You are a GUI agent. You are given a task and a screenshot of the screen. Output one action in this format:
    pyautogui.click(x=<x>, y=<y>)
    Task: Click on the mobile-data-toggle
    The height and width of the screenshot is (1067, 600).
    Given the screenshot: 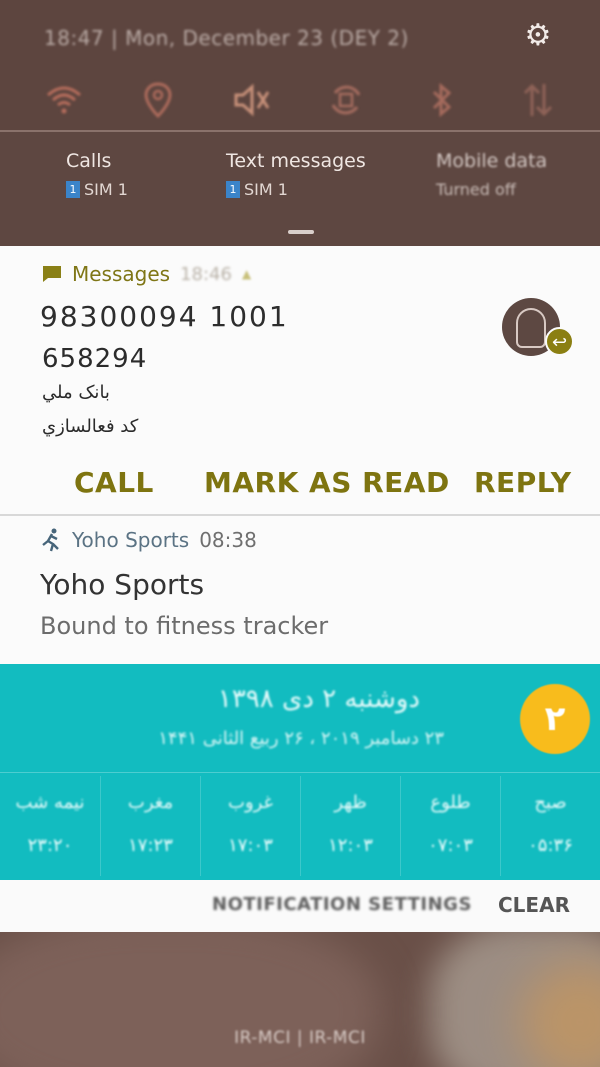 What is the action you would take?
    pyautogui.click(x=538, y=100)
    